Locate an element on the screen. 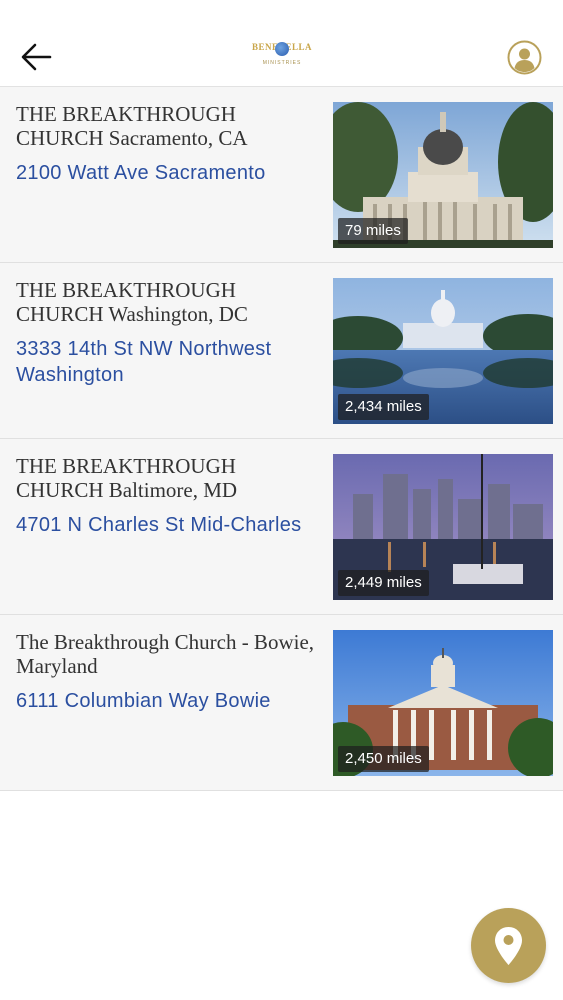 The width and height of the screenshot is (563, 1000). distance-badge: 2,450 miles is located at coordinates (383, 759).